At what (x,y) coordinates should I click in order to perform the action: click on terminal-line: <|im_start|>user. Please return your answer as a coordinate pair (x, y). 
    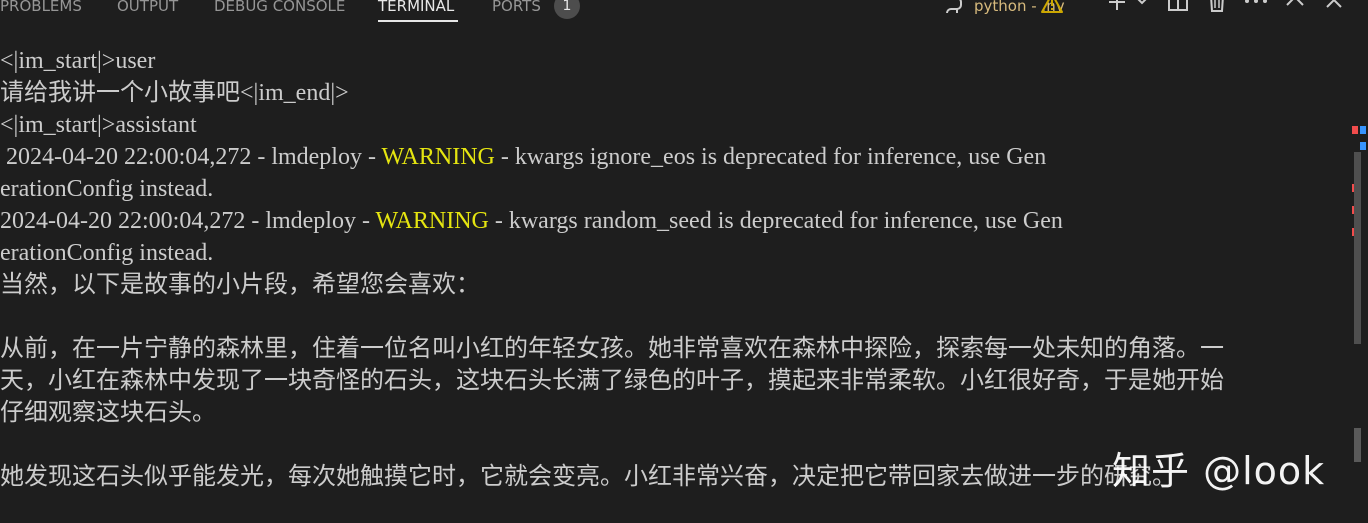
    Looking at the image, I should click on (77, 61).